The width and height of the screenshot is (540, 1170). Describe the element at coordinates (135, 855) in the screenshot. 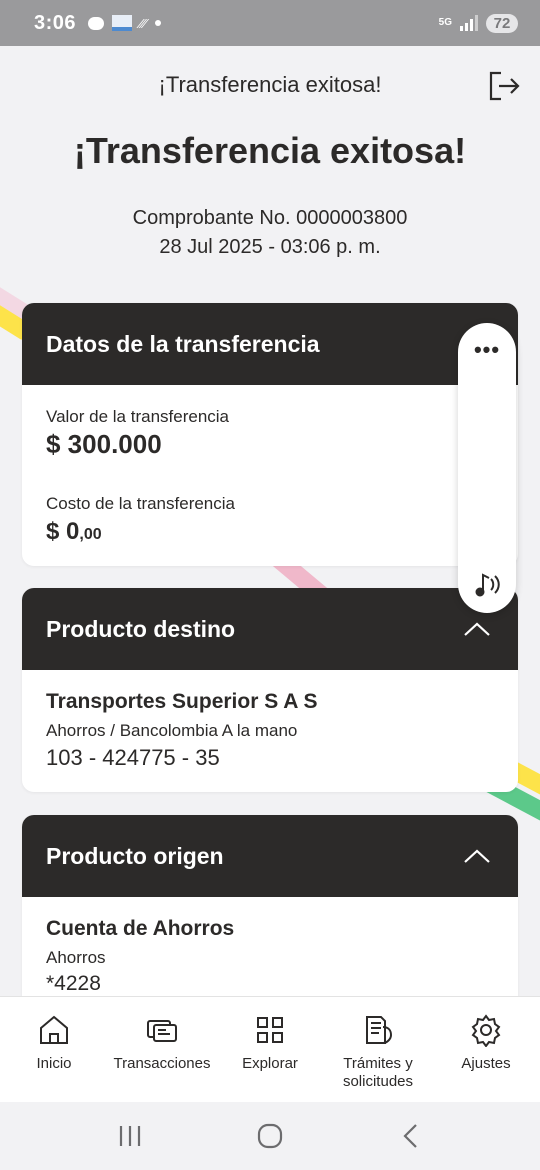

I see `origin-heading: Producto origen` at that location.